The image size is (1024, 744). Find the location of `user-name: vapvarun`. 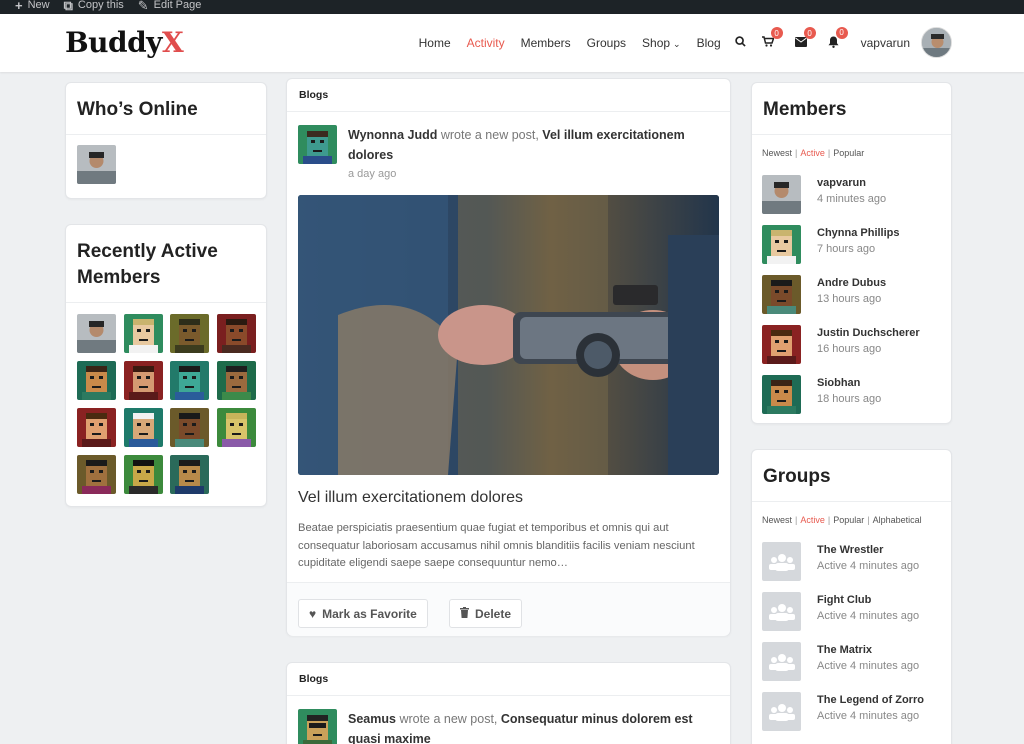

user-name: vapvarun is located at coordinates (885, 43).